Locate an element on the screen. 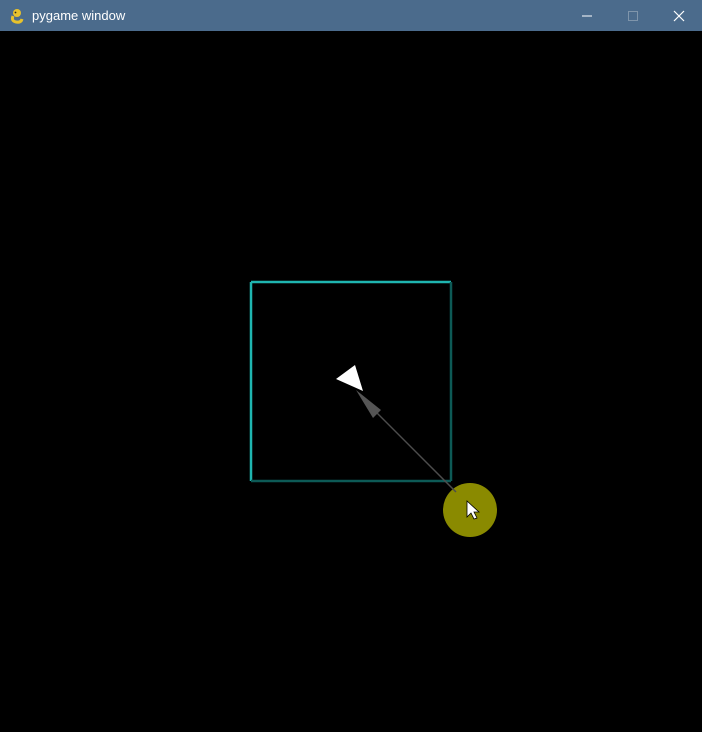 This screenshot has width=702, height=732. window-title: pygame window is located at coordinates (79, 15).